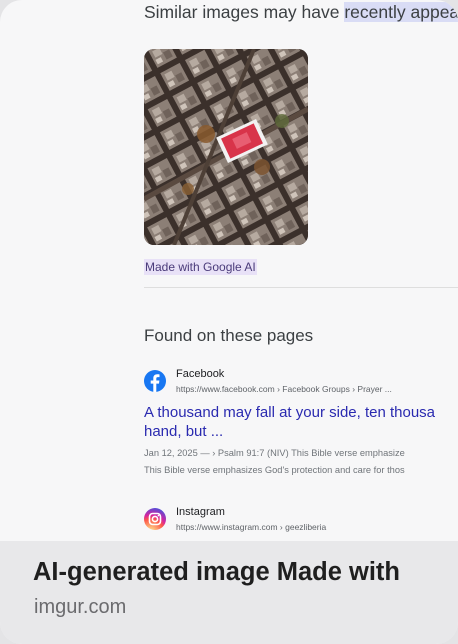  Describe the element at coordinates (244, 12) in the screenshot. I see `similar-notice-text: Similar images may have` at that location.